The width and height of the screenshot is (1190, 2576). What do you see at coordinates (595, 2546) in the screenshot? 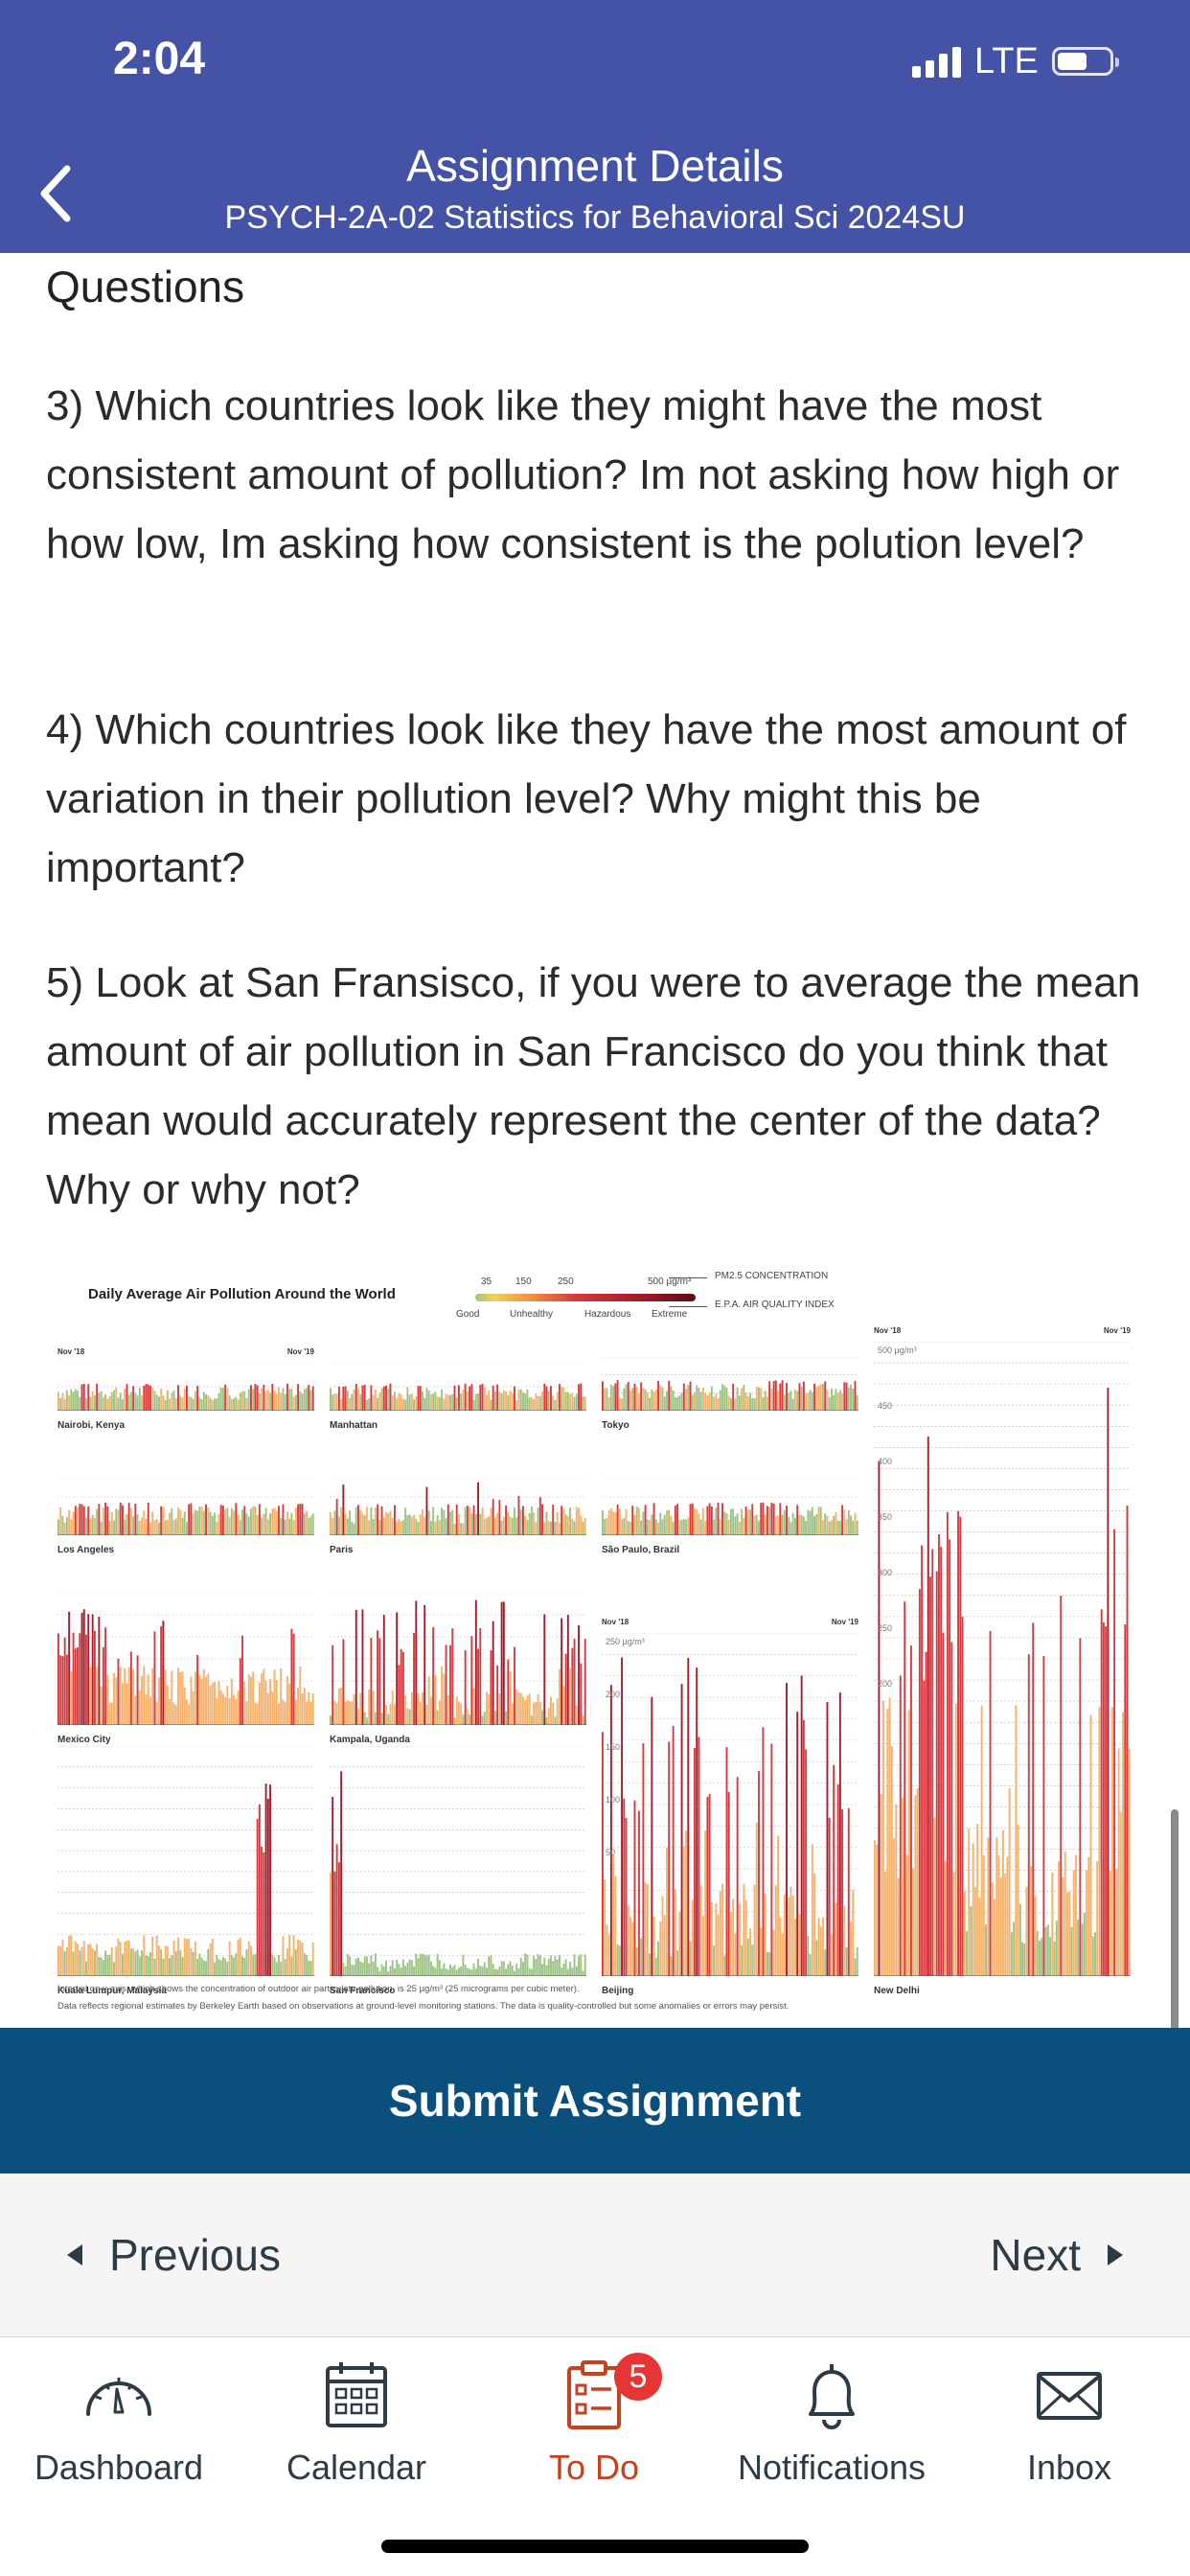
I see `home-indicator` at bounding box center [595, 2546].